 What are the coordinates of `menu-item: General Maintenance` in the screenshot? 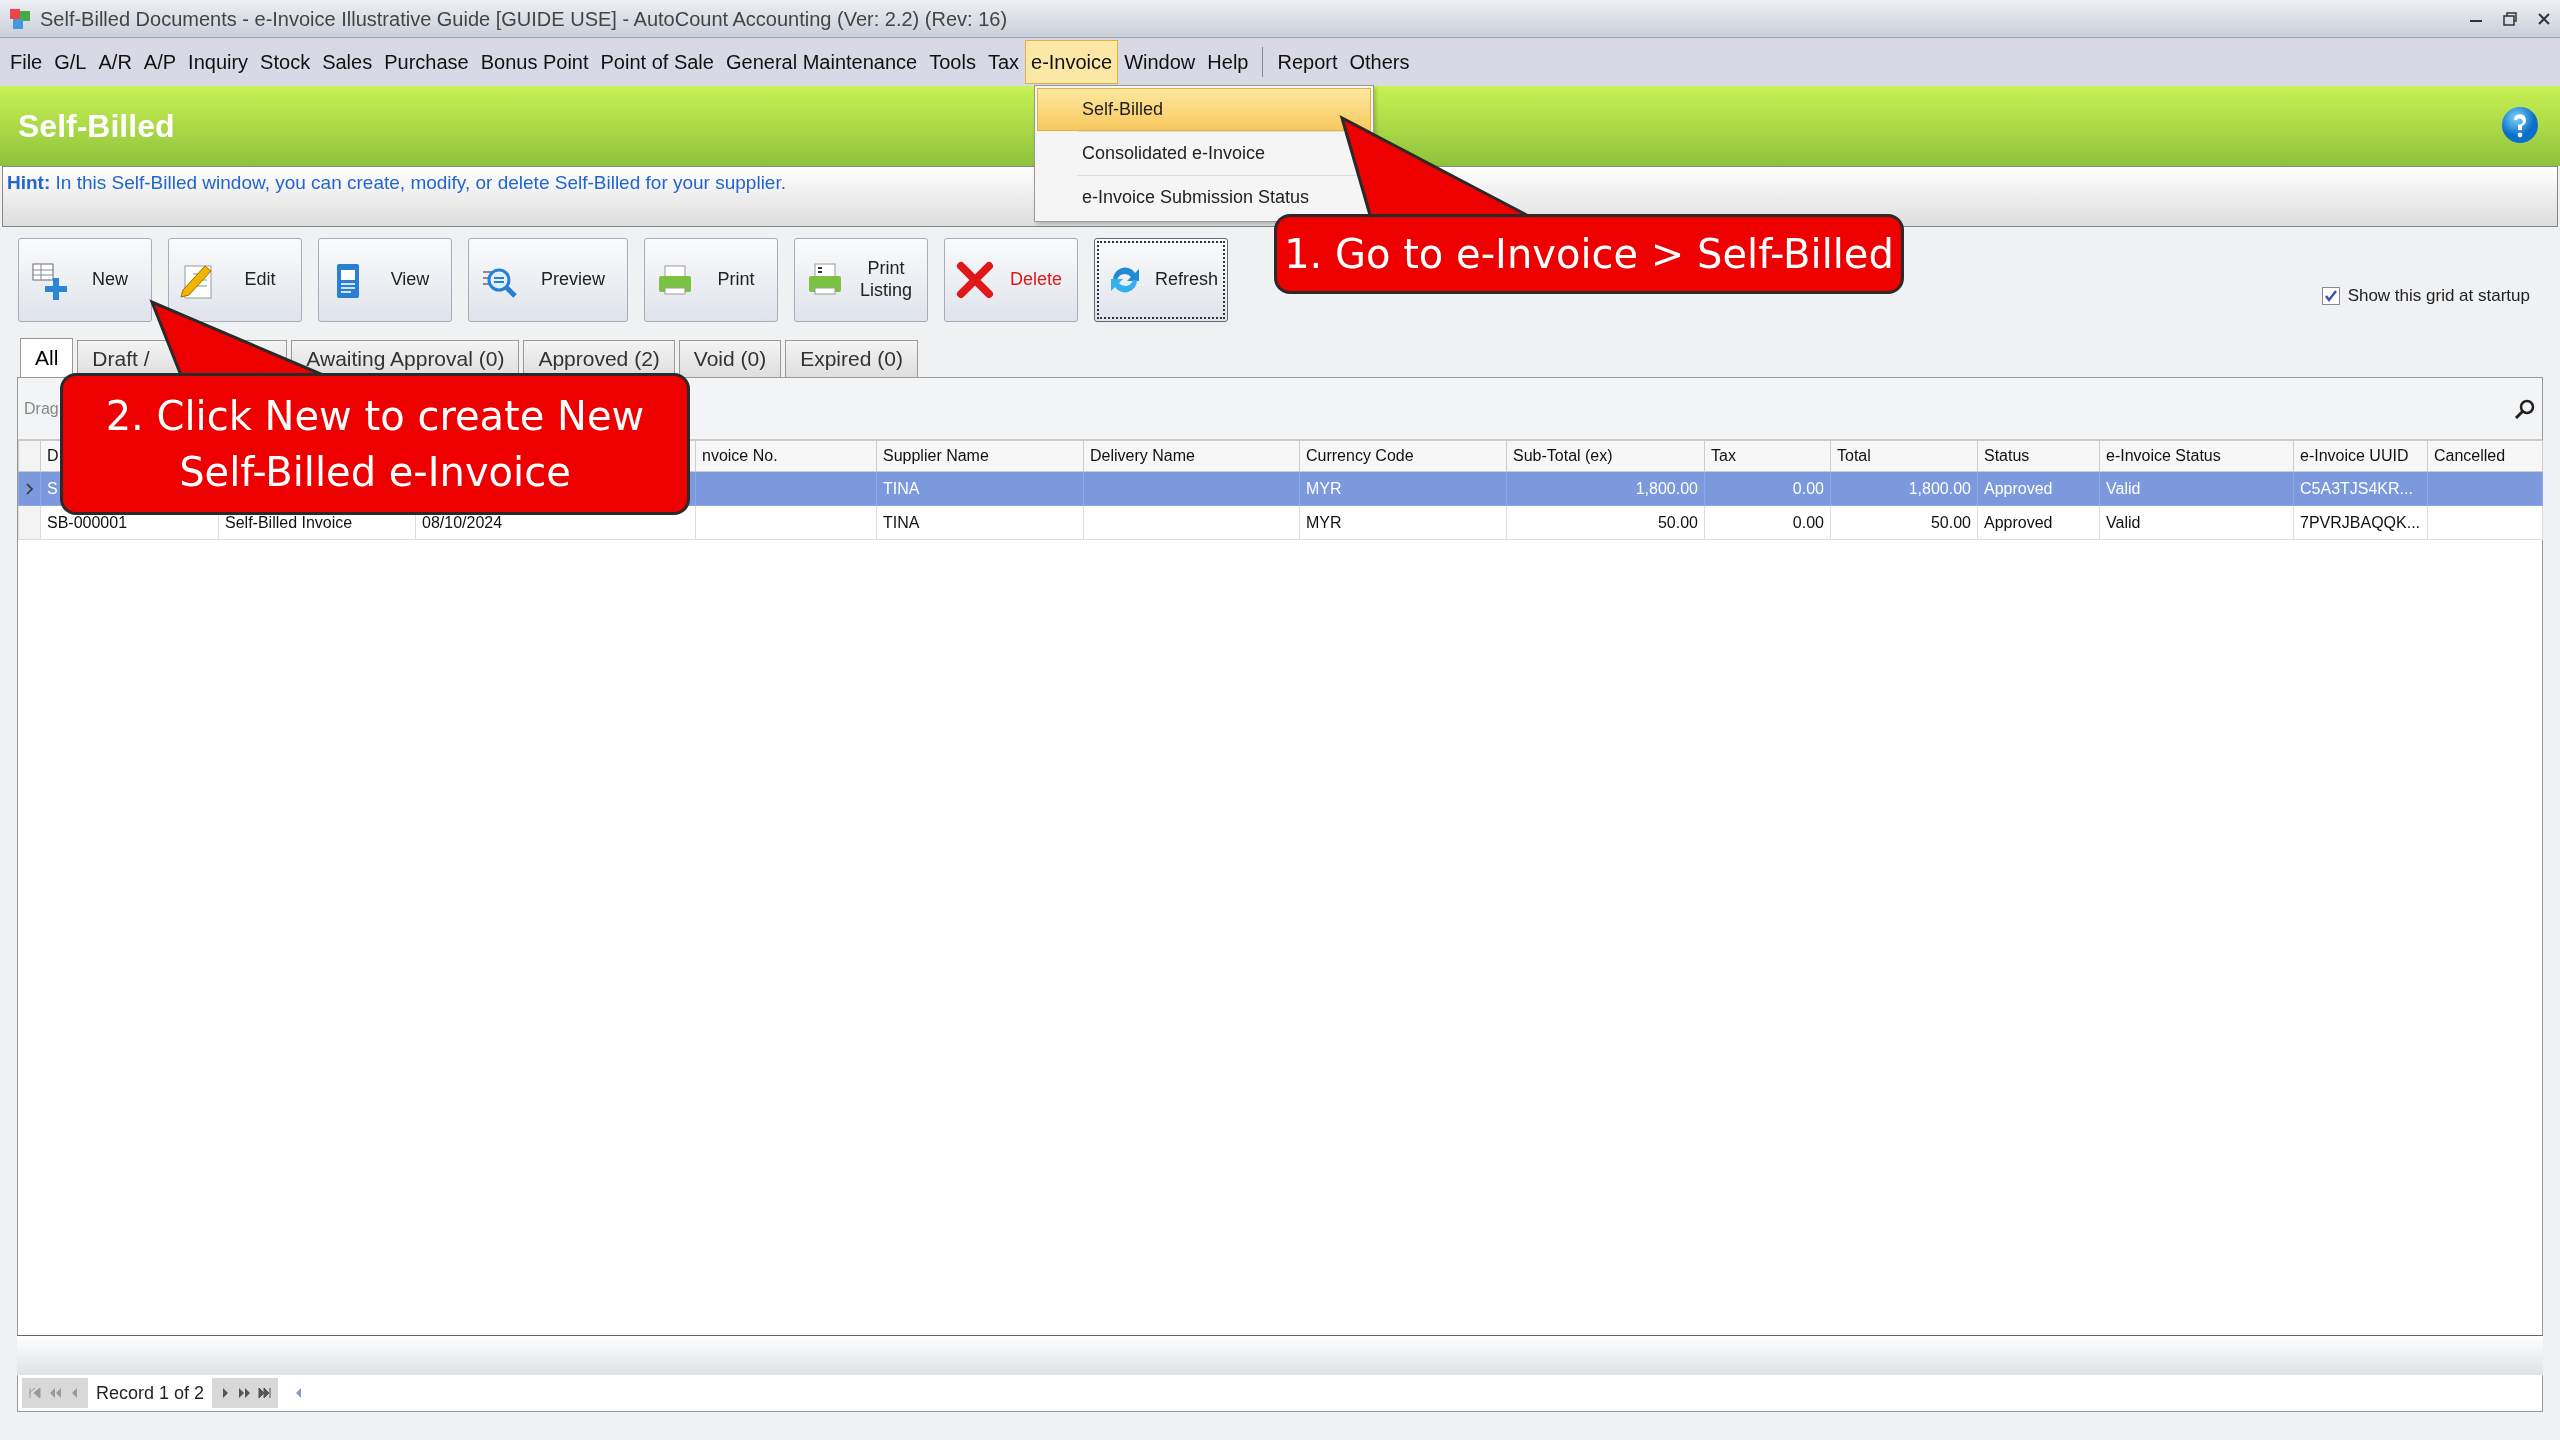 It's located at (821, 62).